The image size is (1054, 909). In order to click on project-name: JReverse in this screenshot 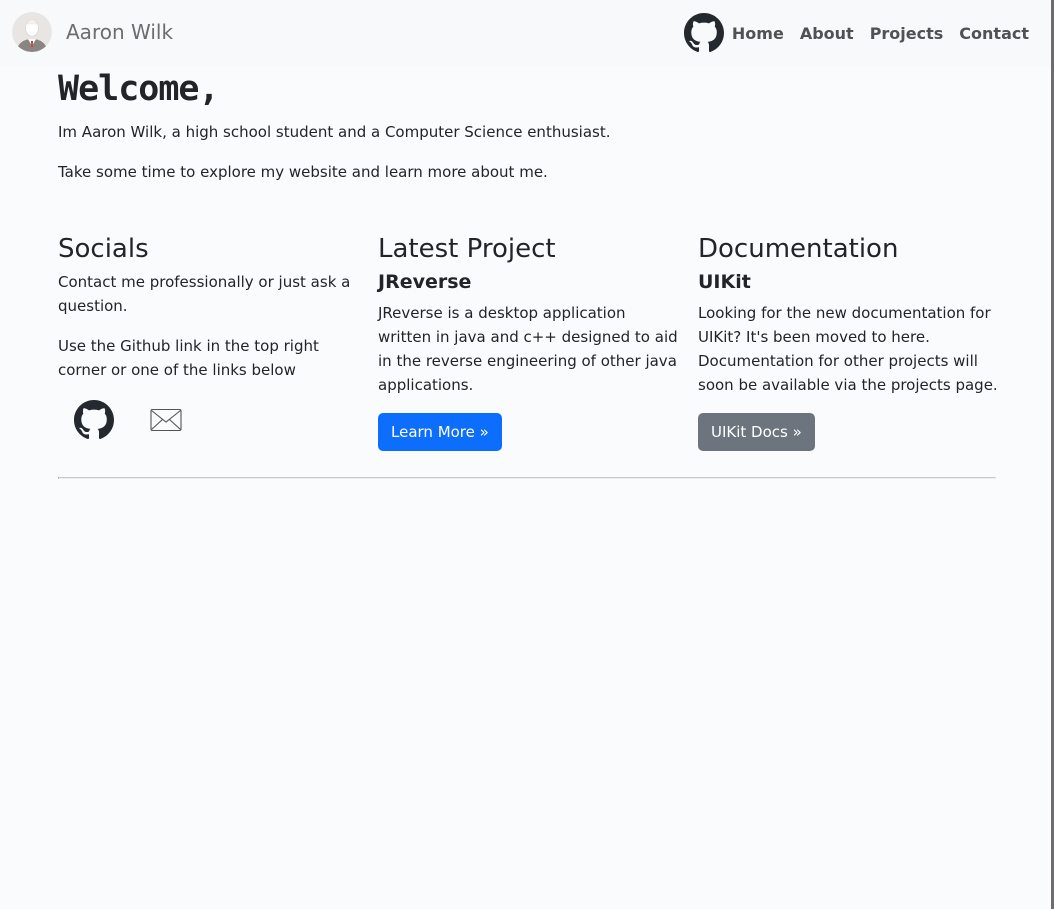, I will do `click(425, 282)`.